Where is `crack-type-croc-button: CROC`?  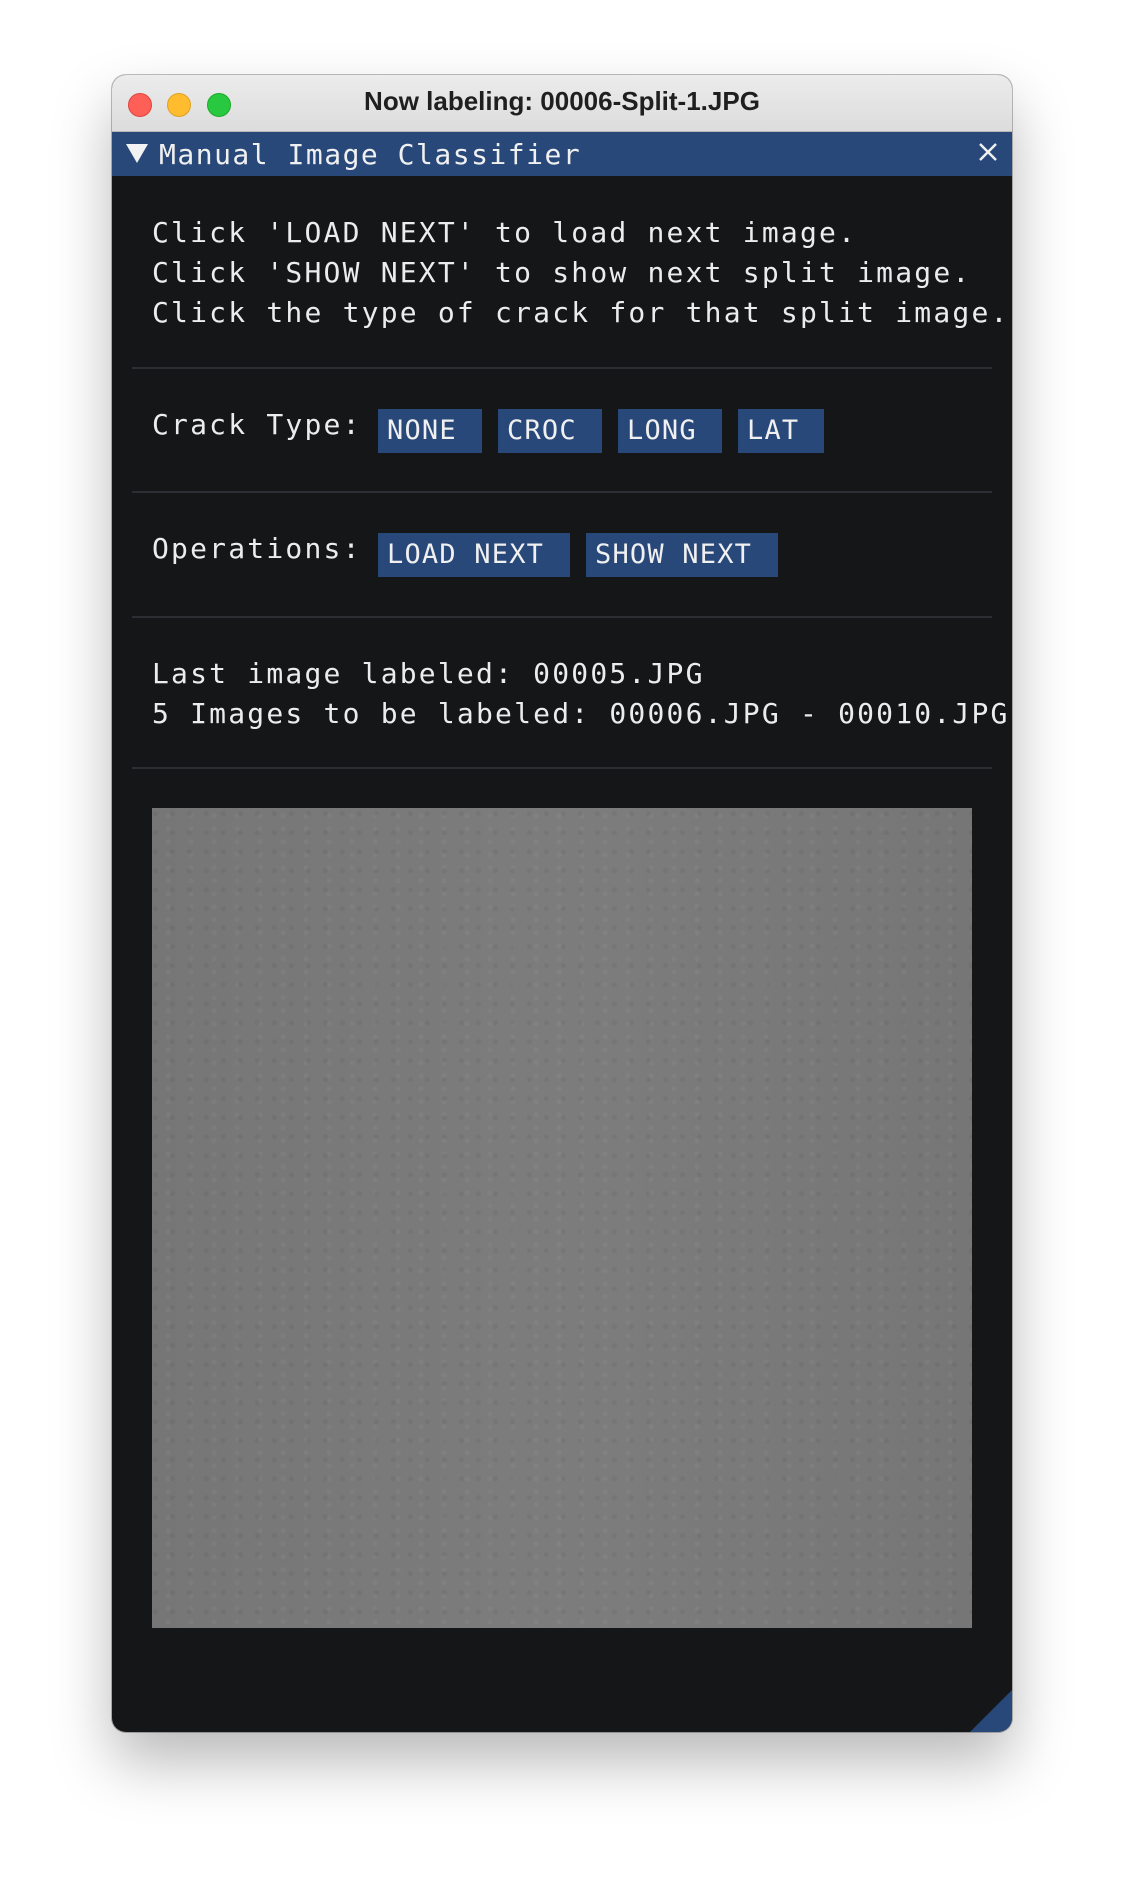 crack-type-croc-button: CROC is located at coordinates (550, 431).